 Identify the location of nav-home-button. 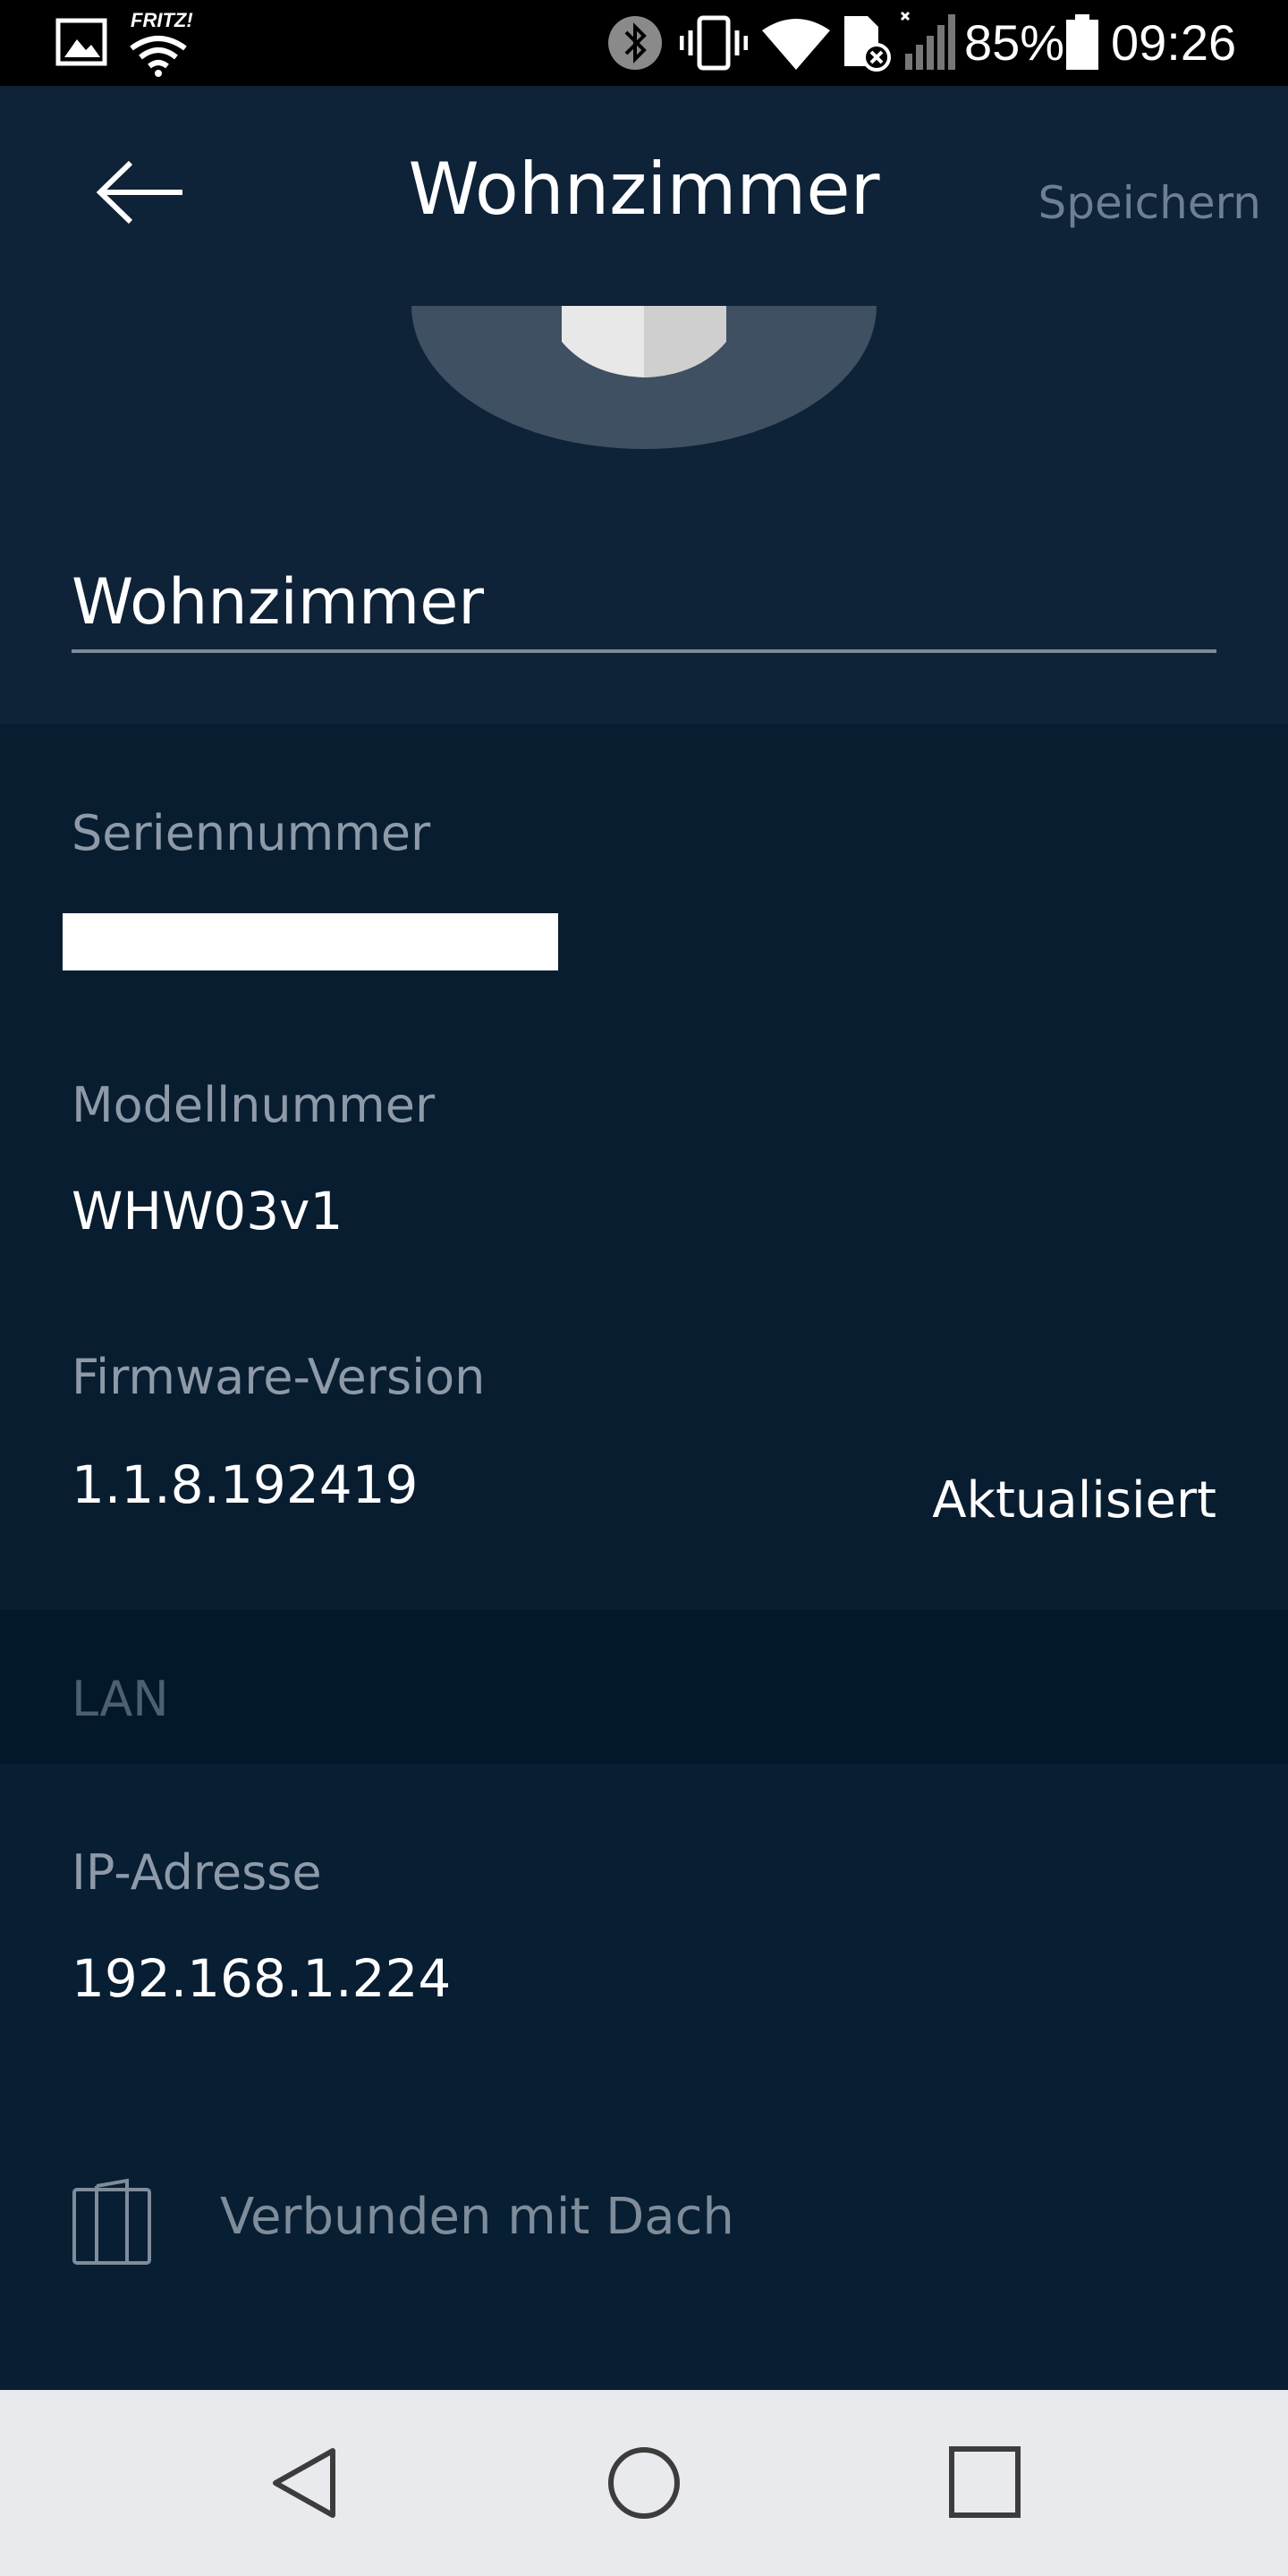
(644, 2484).